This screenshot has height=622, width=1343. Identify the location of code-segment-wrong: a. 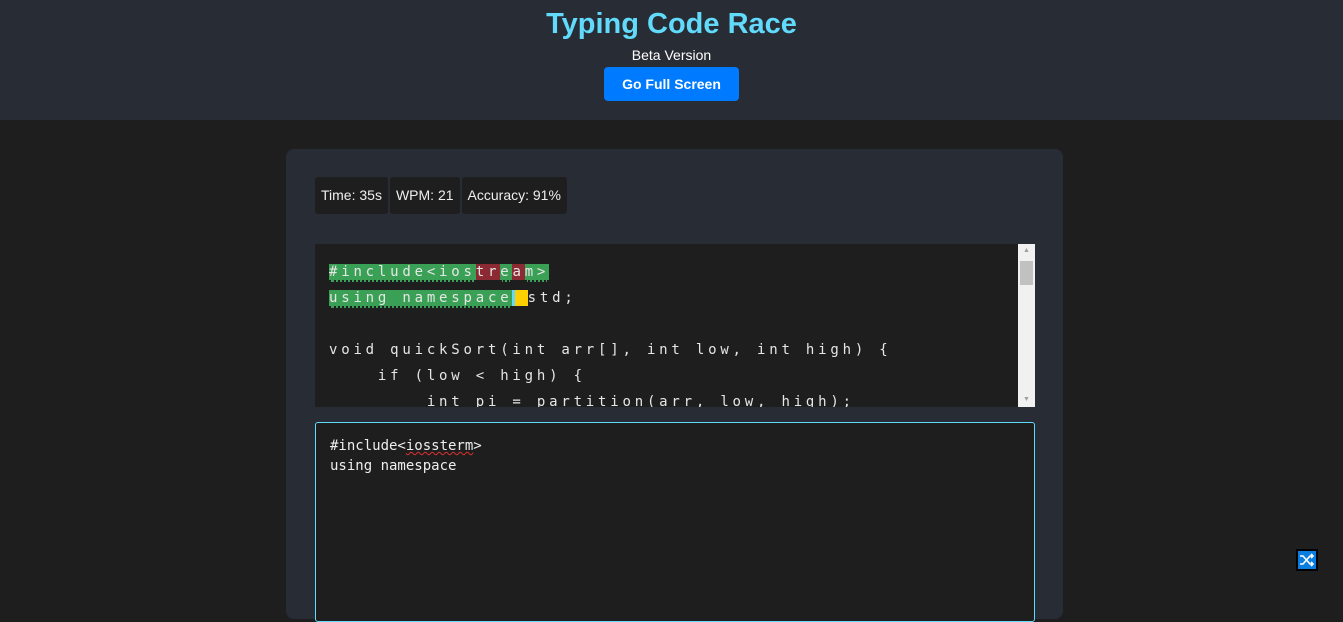
(518, 272).